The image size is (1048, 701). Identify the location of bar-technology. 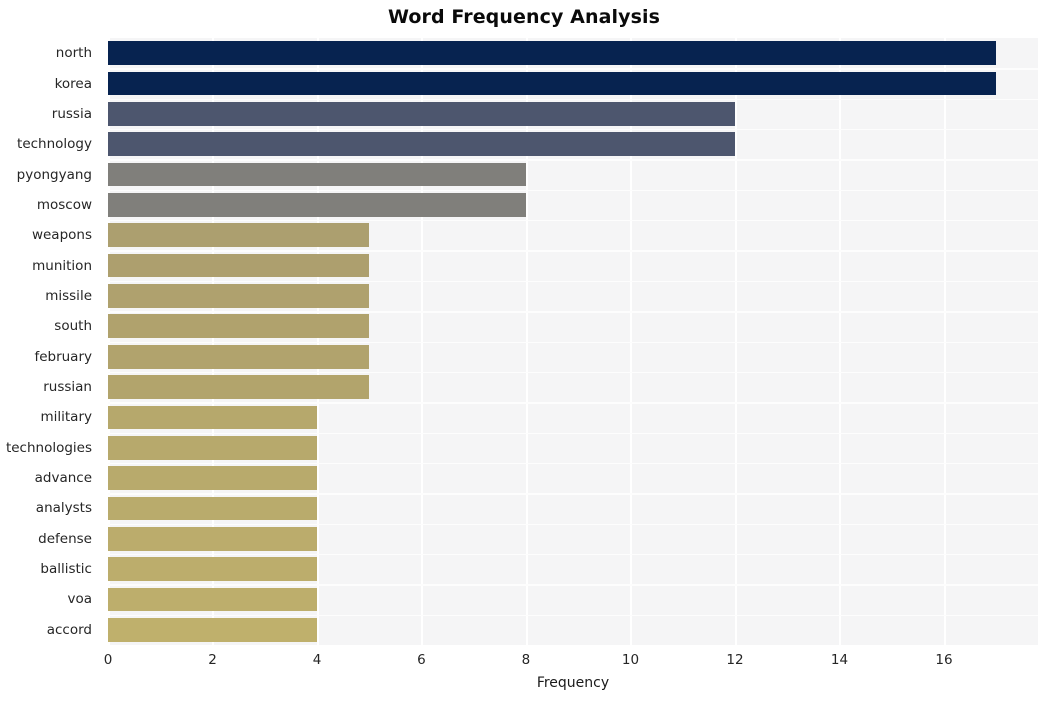
(421, 144).